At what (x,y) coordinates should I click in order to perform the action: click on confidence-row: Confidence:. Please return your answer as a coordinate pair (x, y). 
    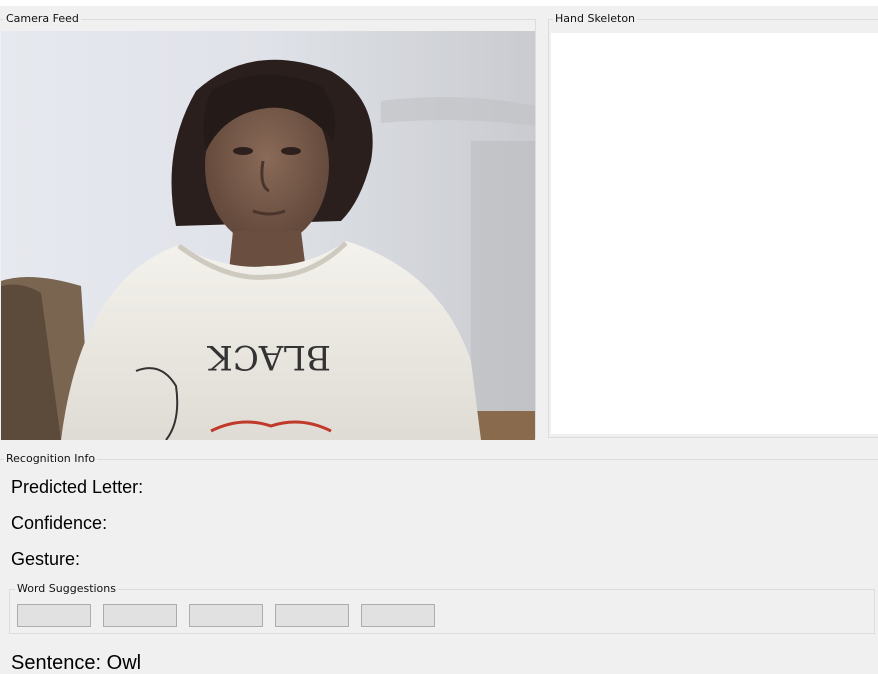
    Looking at the image, I should click on (59, 523).